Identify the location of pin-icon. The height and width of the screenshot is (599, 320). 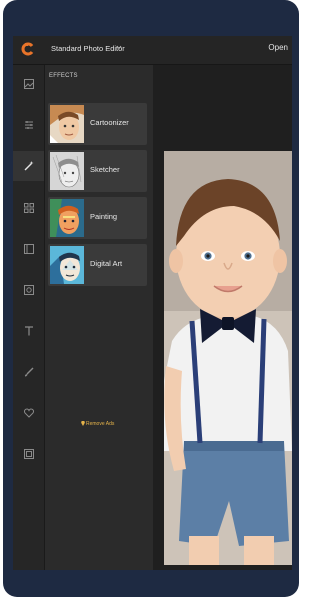
(83, 423).